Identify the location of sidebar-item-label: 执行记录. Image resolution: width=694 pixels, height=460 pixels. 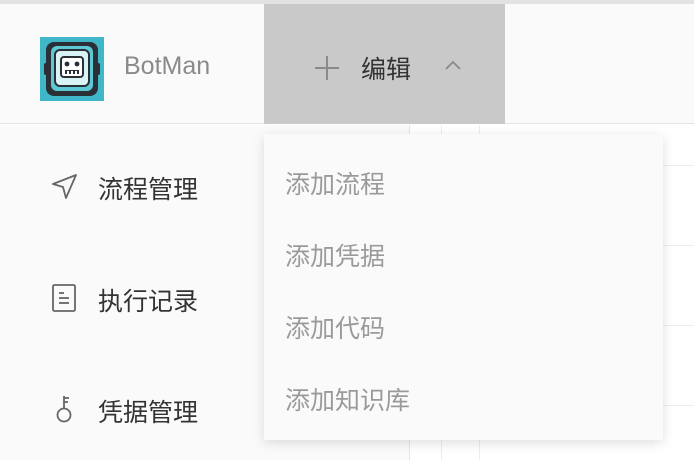
(148, 301).